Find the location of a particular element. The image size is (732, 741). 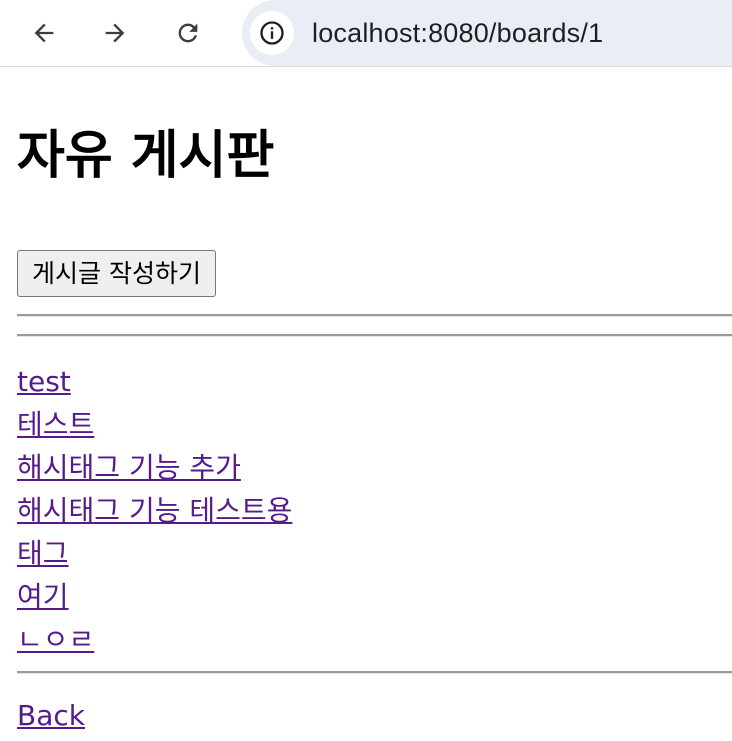

info-icon is located at coordinates (272, 33).